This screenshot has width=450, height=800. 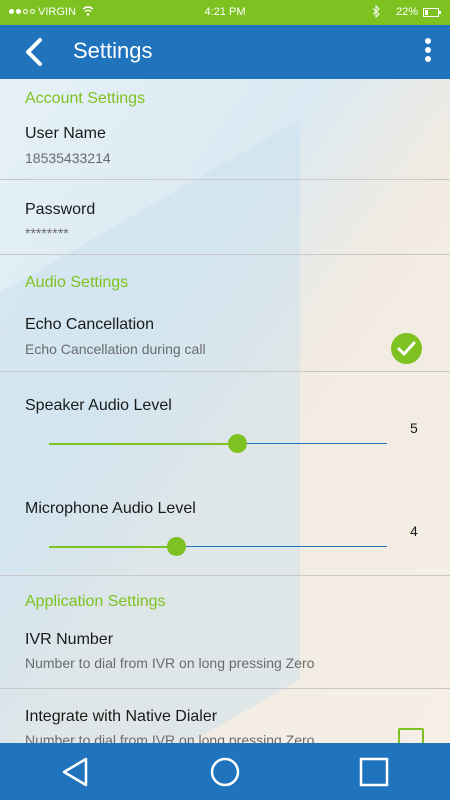 I want to click on chevron-left-icon, so click(x=34, y=52).